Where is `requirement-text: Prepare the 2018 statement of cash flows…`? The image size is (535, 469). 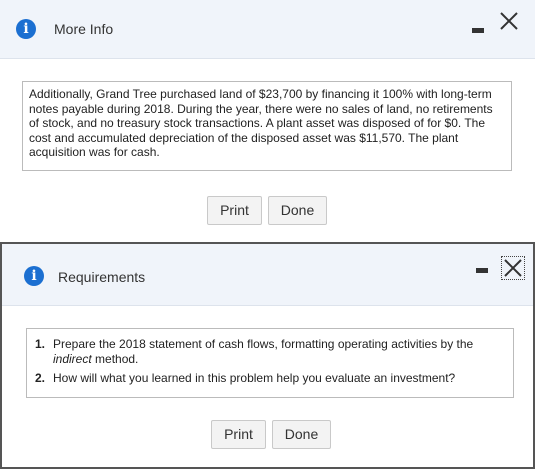
requirement-text: Prepare the 2018 statement of cash flows… is located at coordinates (263, 344).